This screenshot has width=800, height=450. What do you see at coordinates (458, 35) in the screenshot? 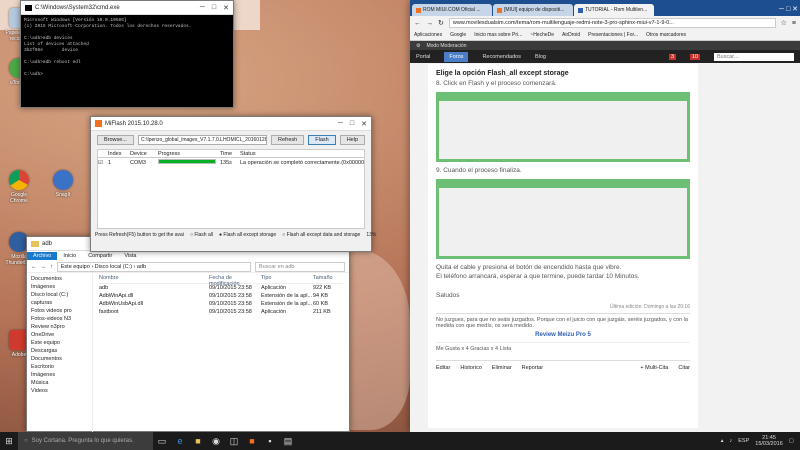
I see `bookmark-item: Google` at bounding box center [458, 35].